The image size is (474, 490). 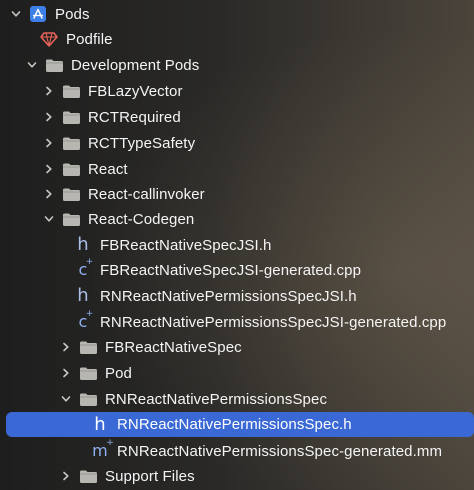 I want to click on objcpp-file-icon: m +, so click(x=103, y=449).